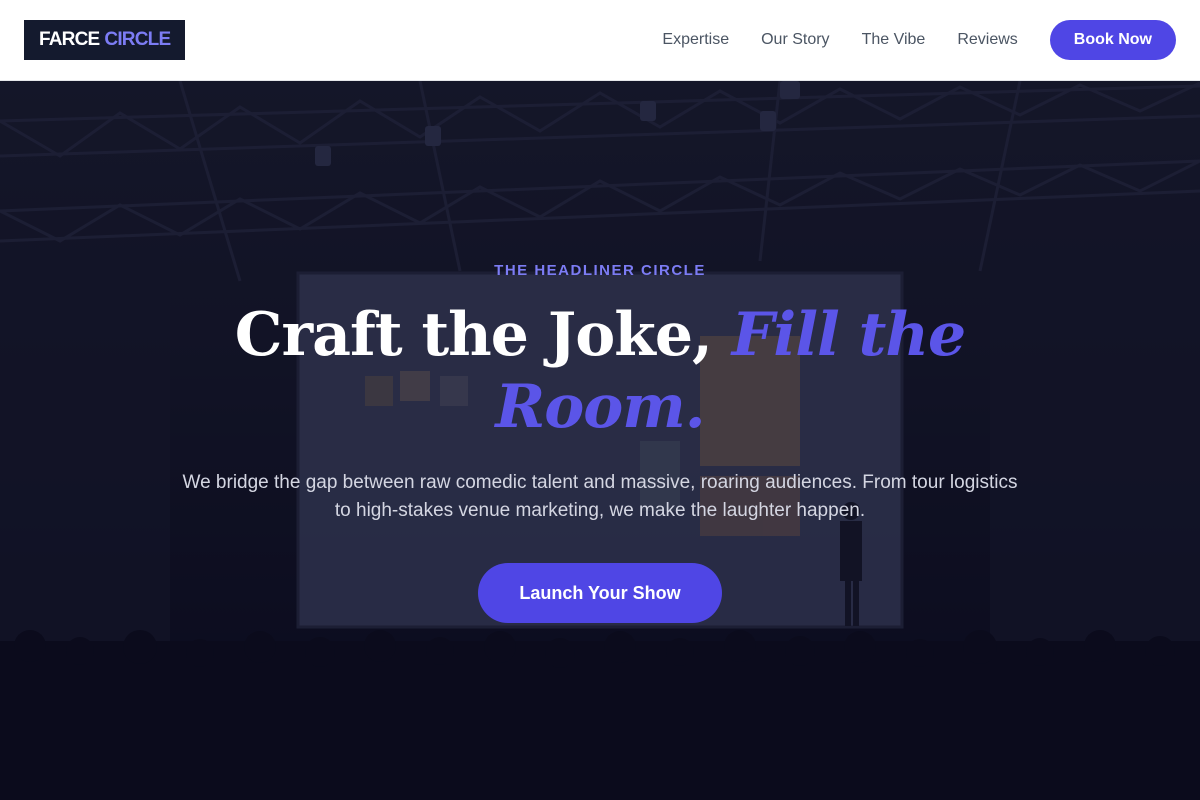  Describe the element at coordinates (695, 40) in the screenshot. I see `nav-link-expertise: Expertise` at that location.